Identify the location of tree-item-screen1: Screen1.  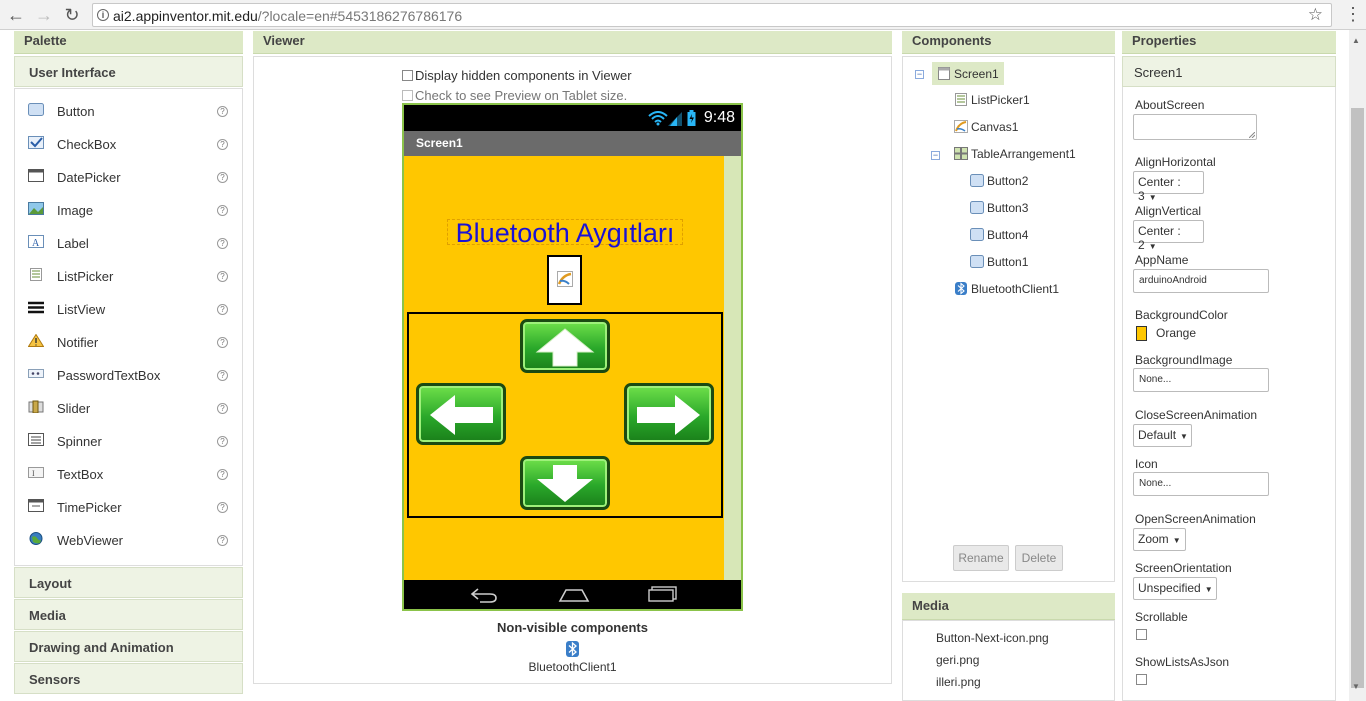
(968, 73).